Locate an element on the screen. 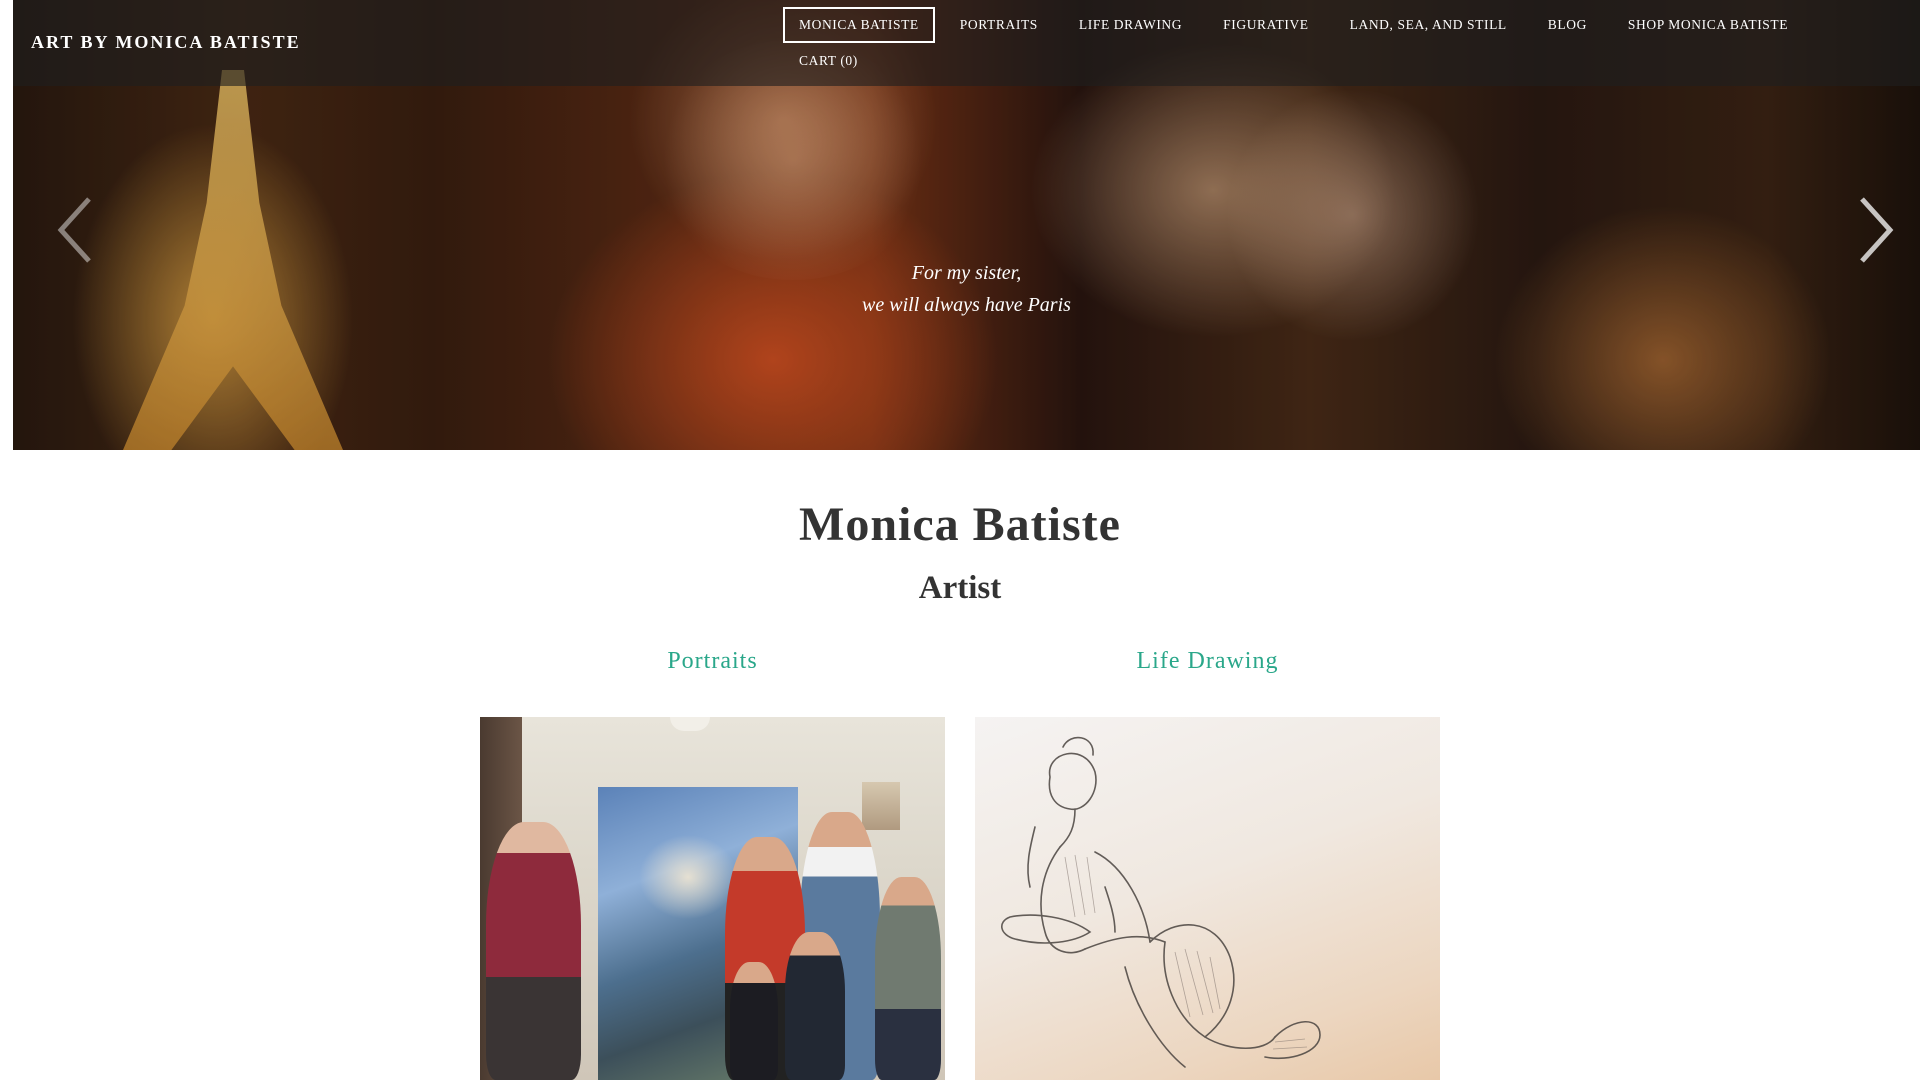 The width and height of the screenshot is (1920, 1080). site-title-link: ART BY MONICA BATISTE is located at coordinates (166, 42).